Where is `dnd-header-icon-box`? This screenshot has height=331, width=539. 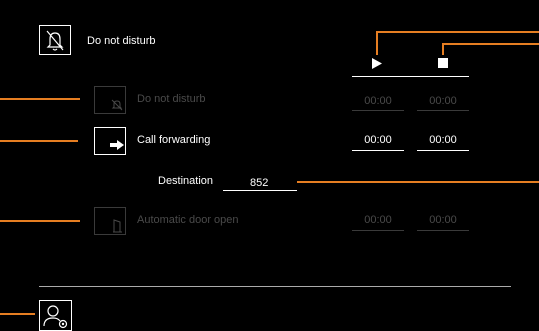 dnd-header-icon-box is located at coordinates (55, 40).